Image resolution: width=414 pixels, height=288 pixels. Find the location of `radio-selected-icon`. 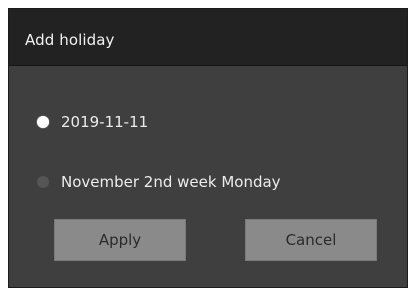

radio-selected-icon is located at coordinates (43, 122).